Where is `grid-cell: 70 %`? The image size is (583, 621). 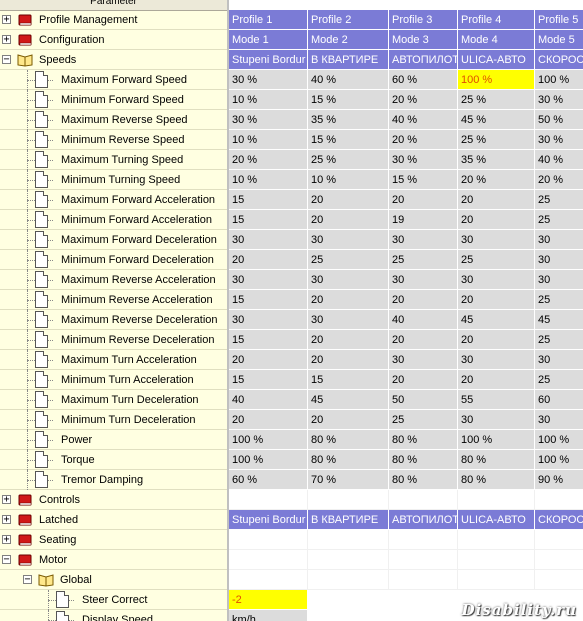
grid-cell: 70 % is located at coordinates (348, 480).